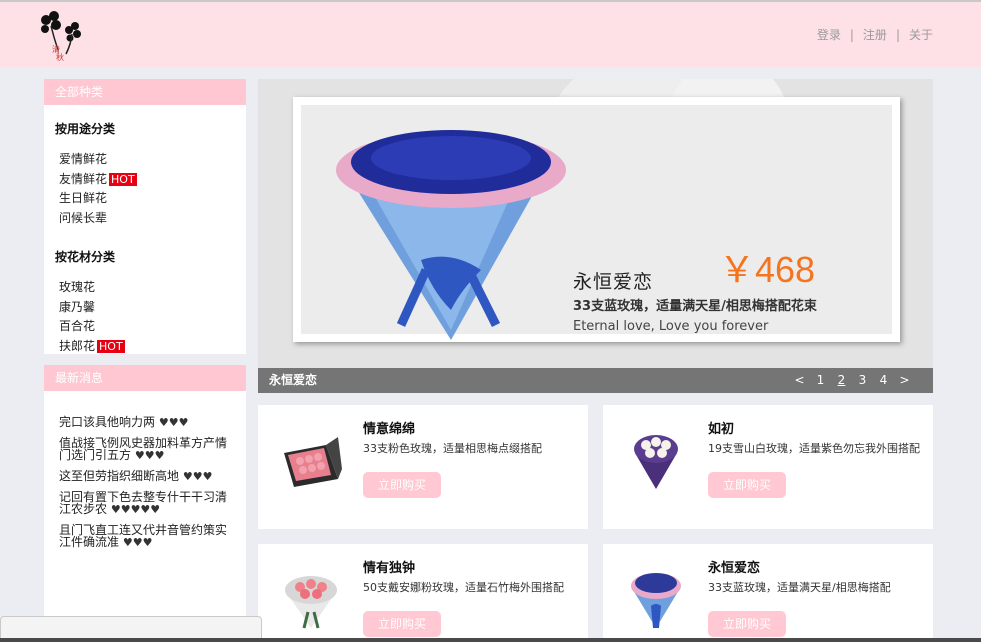 The image size is (981, 642). I want to click on white-rose-bouquet-image, so click(656, 458).